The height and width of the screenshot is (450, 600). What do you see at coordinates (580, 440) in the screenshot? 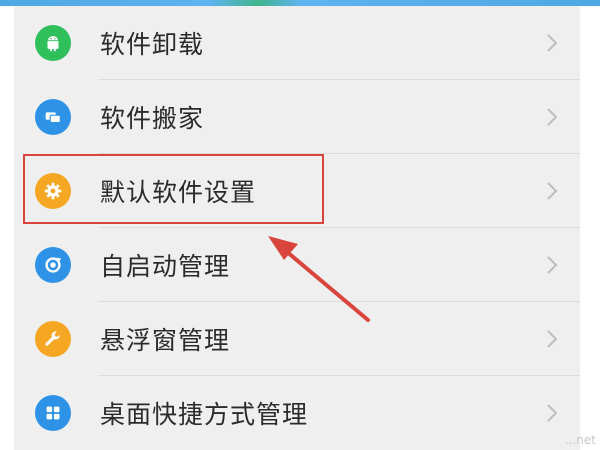
I see `watermark: ...net` at bounding box center [580, 440].